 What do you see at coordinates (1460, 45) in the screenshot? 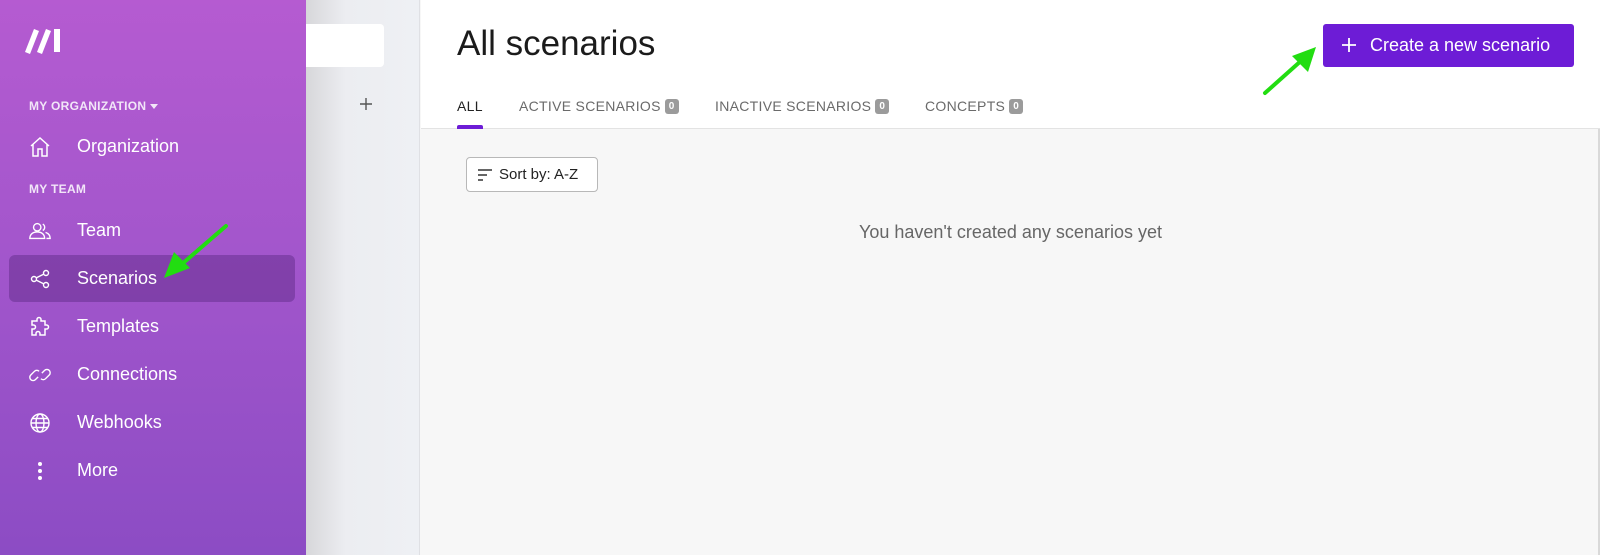
I see `create-new-scenario-label: Create a new scenario` at bounding box center [1460, 45].